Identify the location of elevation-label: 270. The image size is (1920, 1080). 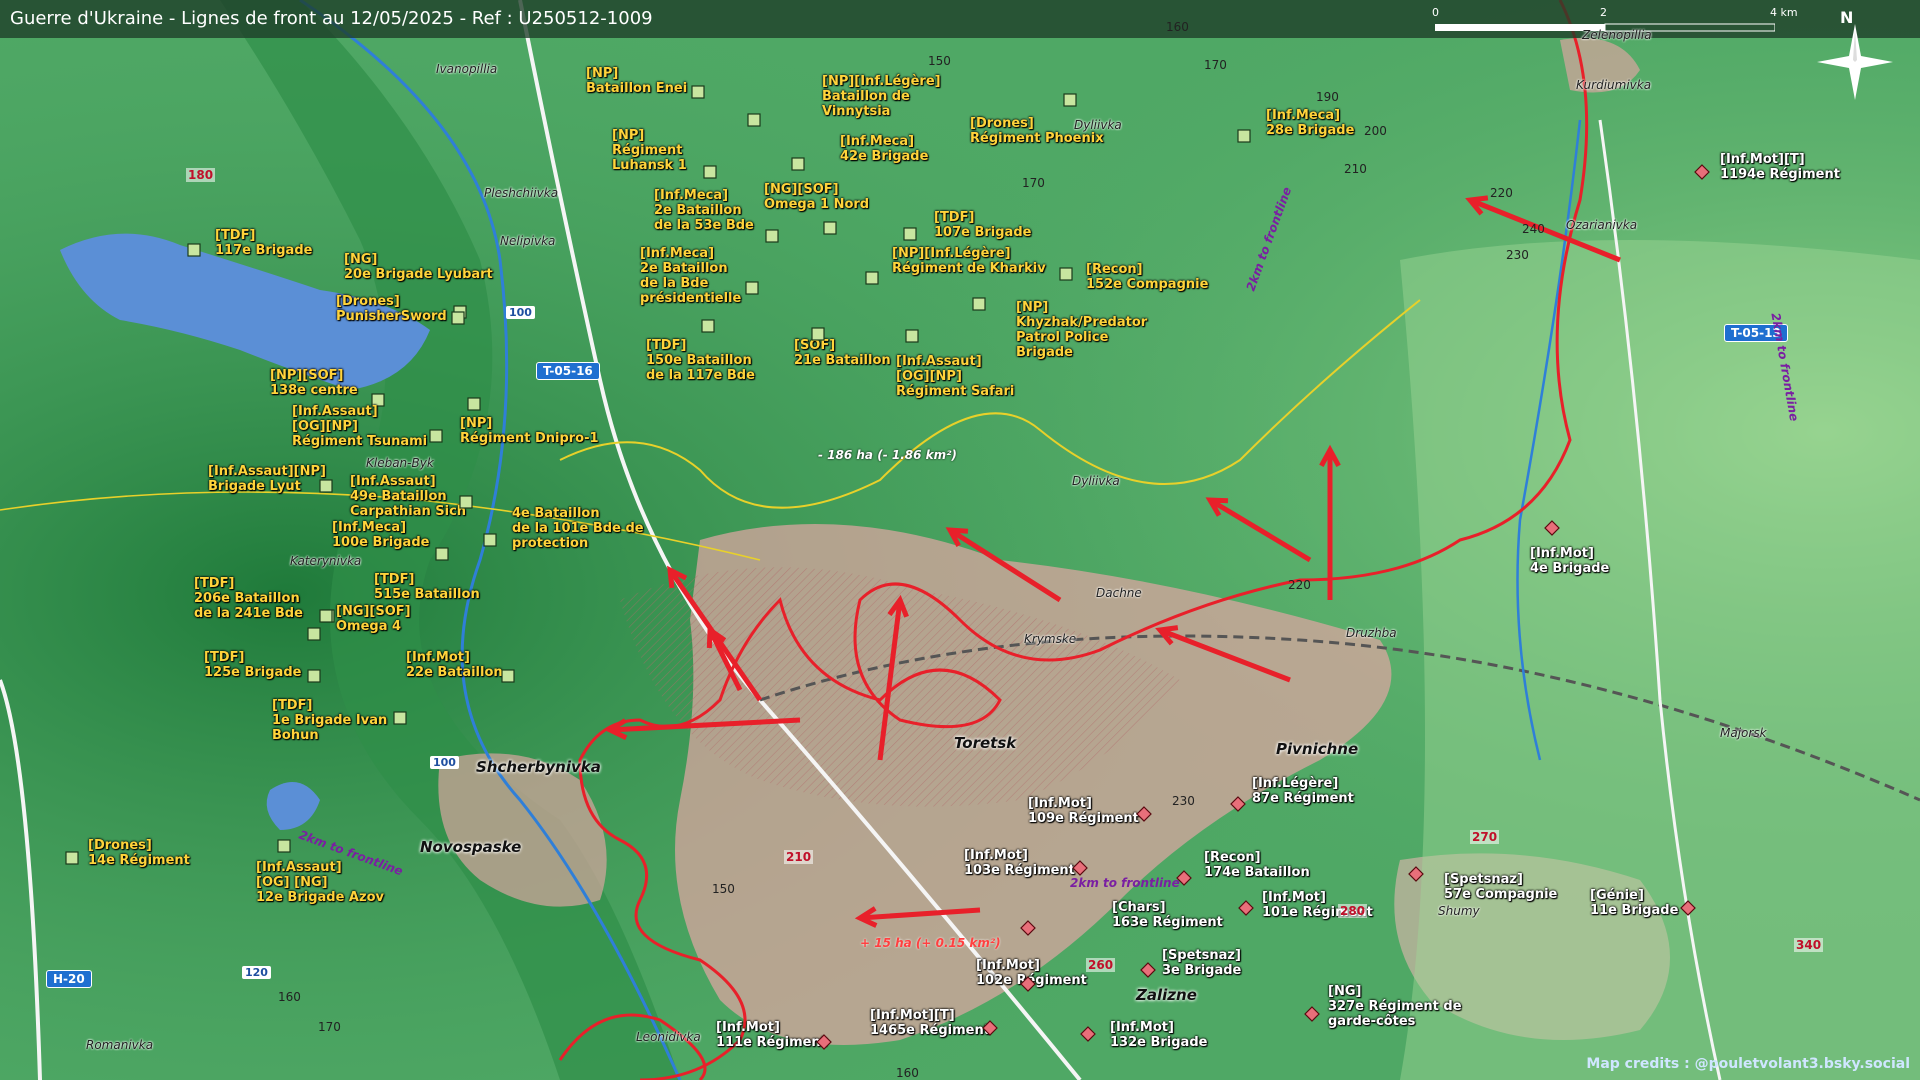
(1485, 837).